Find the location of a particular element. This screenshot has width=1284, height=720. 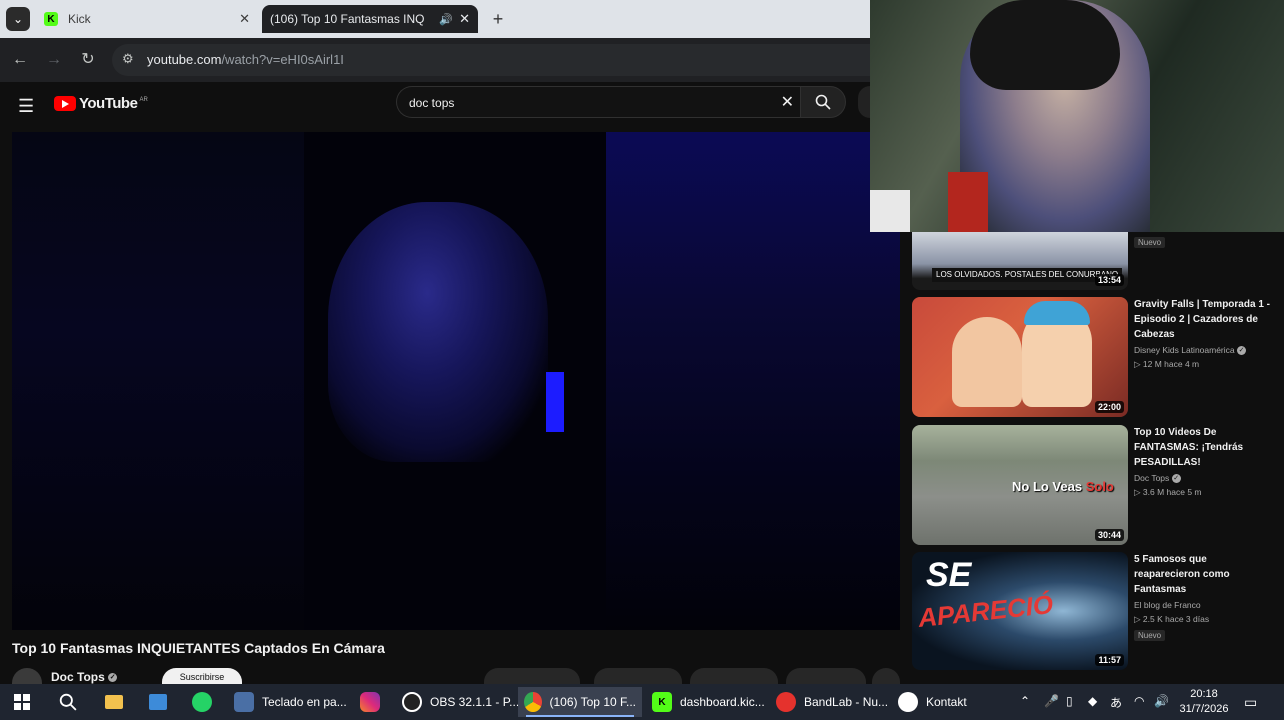

video-duration: 13:54 is located at coordinates (1109, 280).